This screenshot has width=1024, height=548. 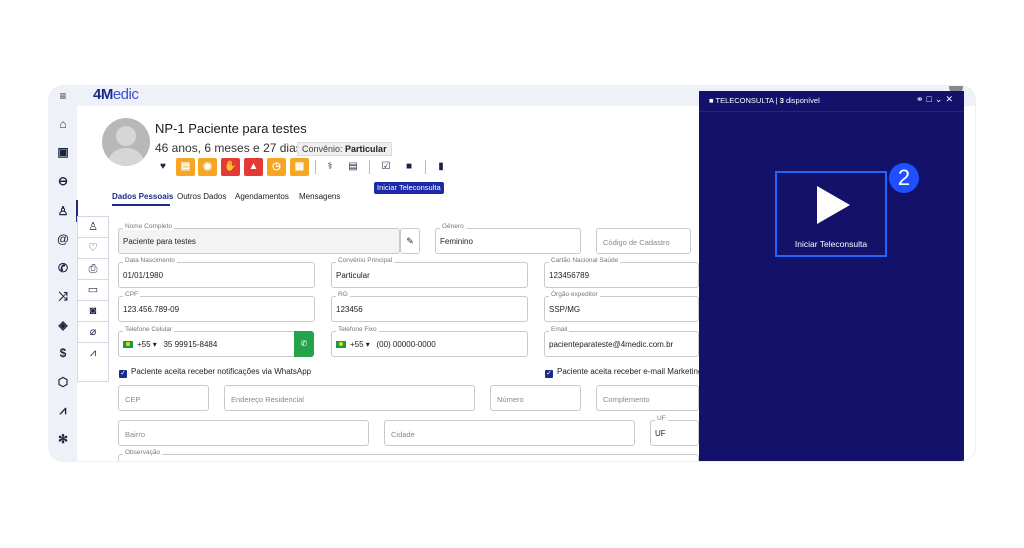 I want to click on heart-pulse-icon: ♡, so click(x=93, y=248).